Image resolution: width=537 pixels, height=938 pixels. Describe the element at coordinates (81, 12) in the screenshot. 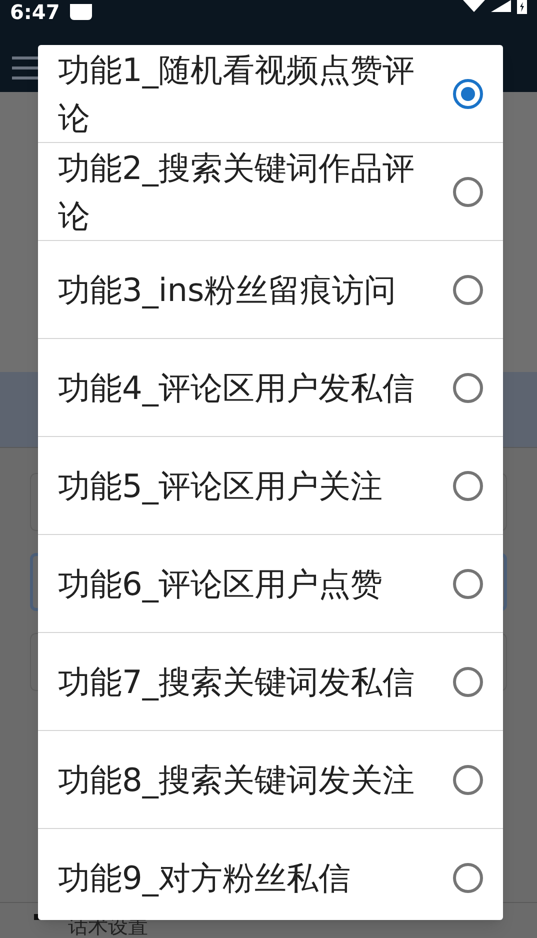

I see `notification-icon` at that location.